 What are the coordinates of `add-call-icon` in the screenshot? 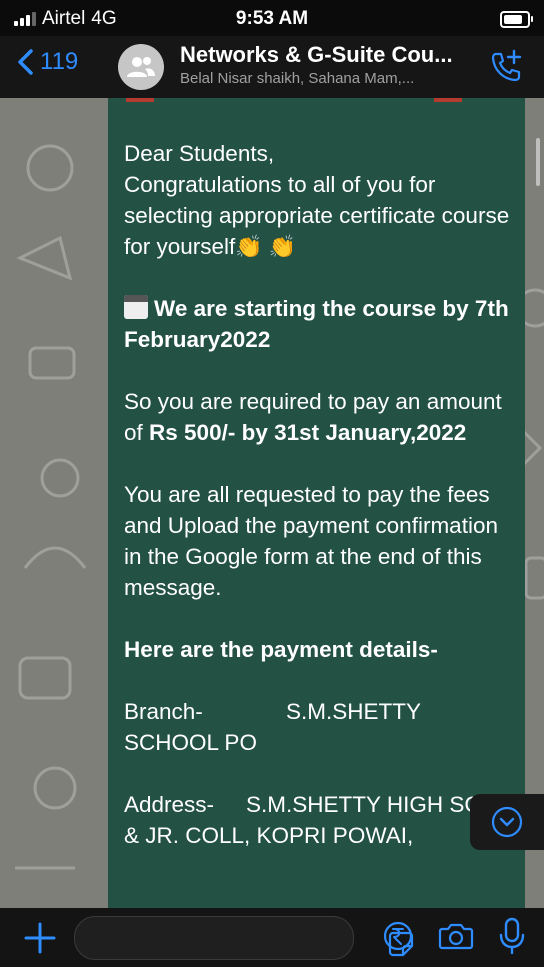 It's located at (506, 66).